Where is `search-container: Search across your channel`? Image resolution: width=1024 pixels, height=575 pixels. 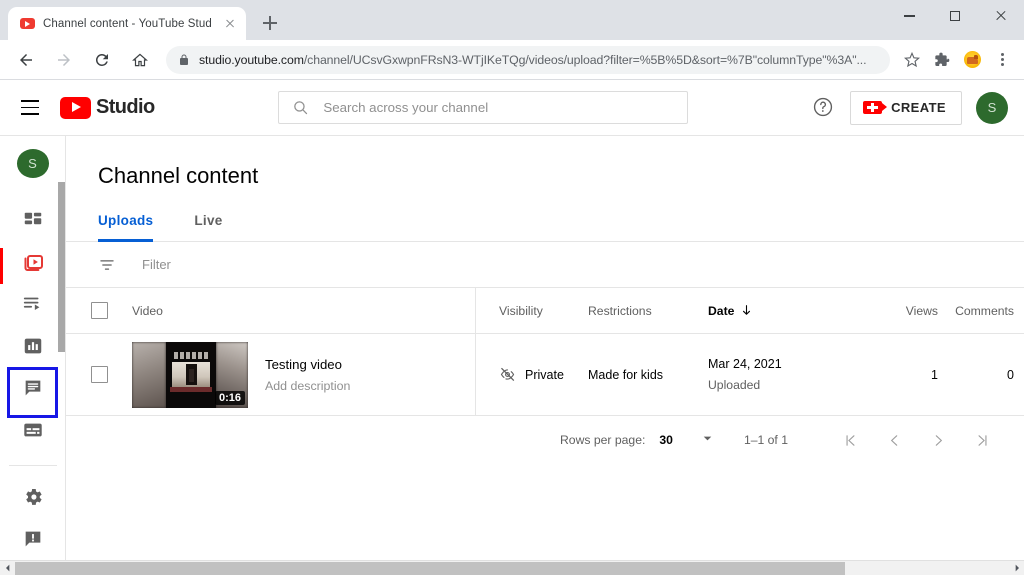
search-container: Search across your channel is located at coordinates (484, 107).